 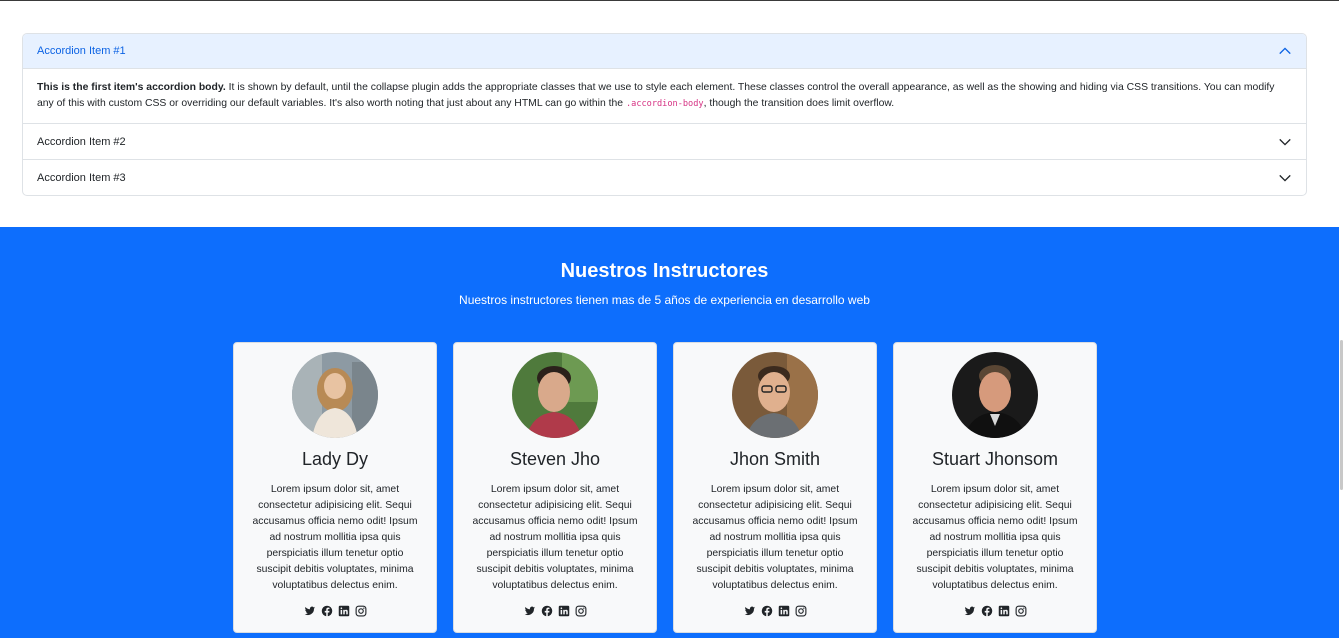 I want to click on accordion-body-code: .accordion-body, so click(x=664, y=104).